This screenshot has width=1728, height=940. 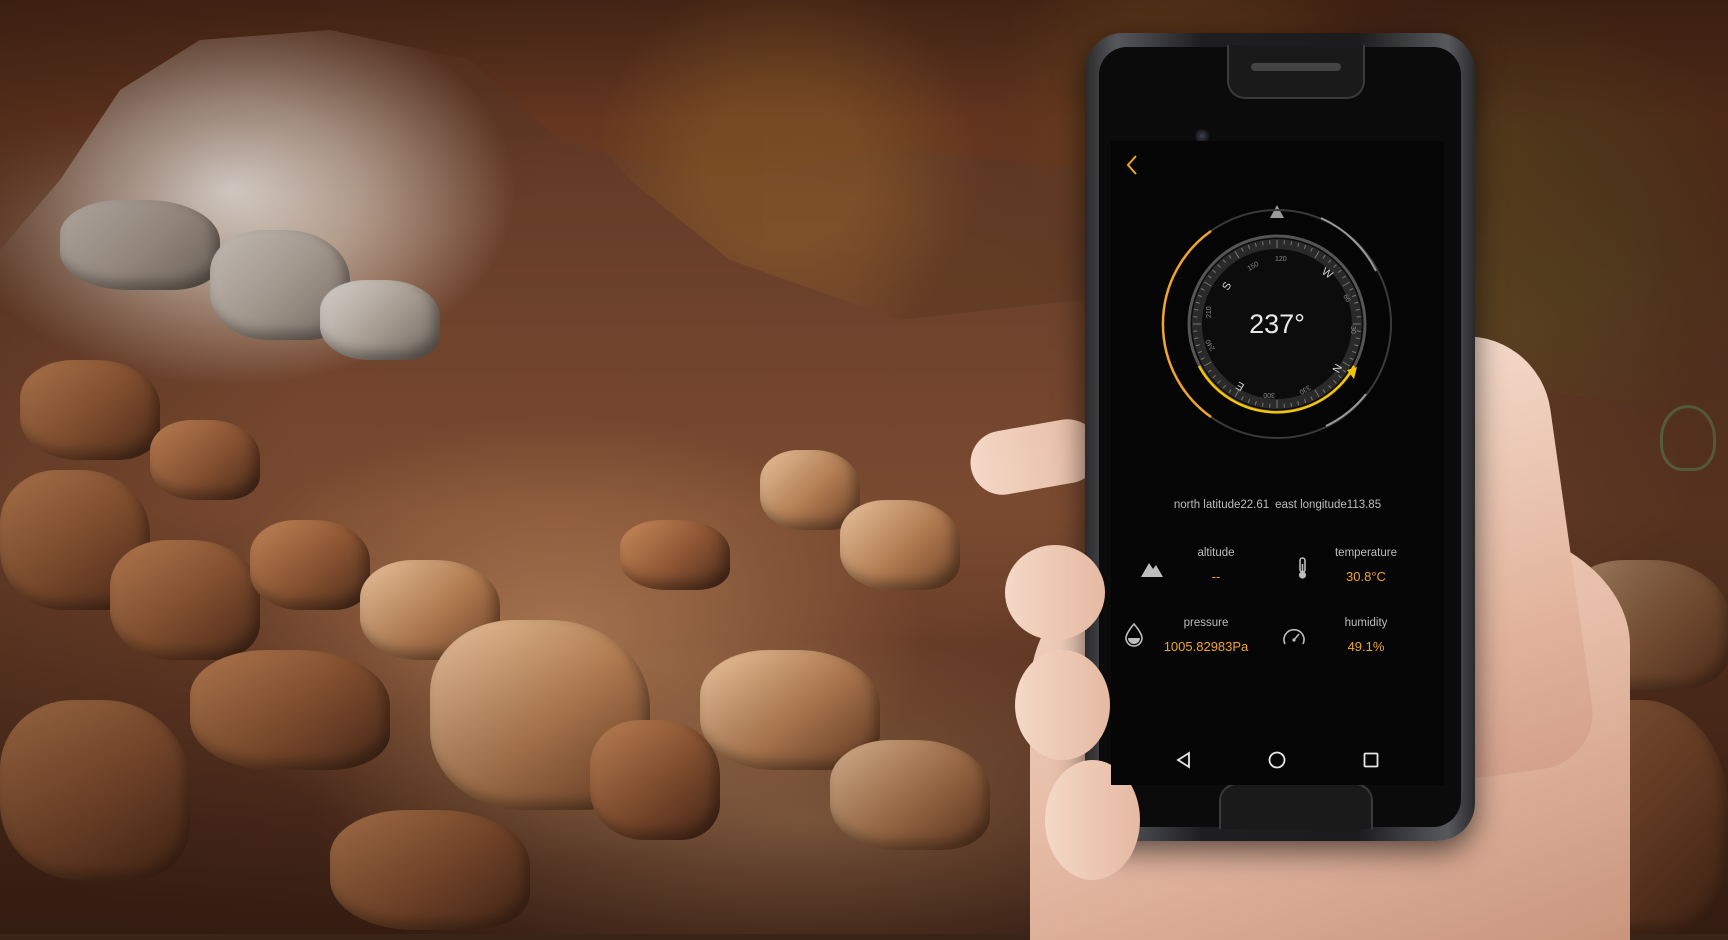 What do you see at coordinates (1269, 394) in the screenshot?
I see `dial-label-300: 300` at bounding box center [1269, 394].